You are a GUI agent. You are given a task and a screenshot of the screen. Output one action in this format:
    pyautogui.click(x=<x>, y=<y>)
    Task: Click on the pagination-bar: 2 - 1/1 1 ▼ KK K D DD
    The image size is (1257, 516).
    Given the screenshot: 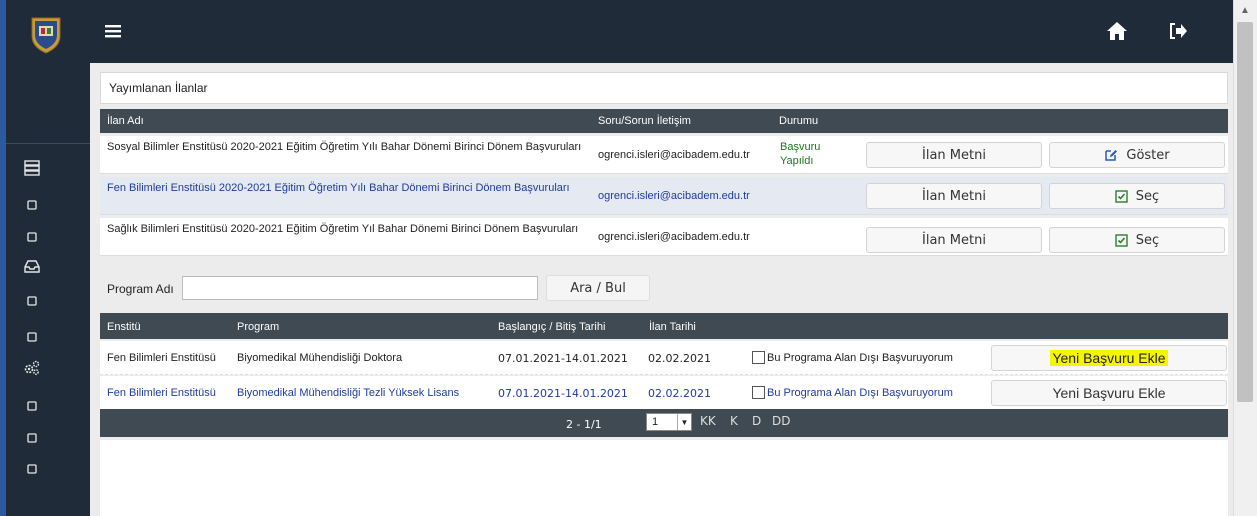 What is the action you would take?
    pyautogui.click(x=664, y=423)
    